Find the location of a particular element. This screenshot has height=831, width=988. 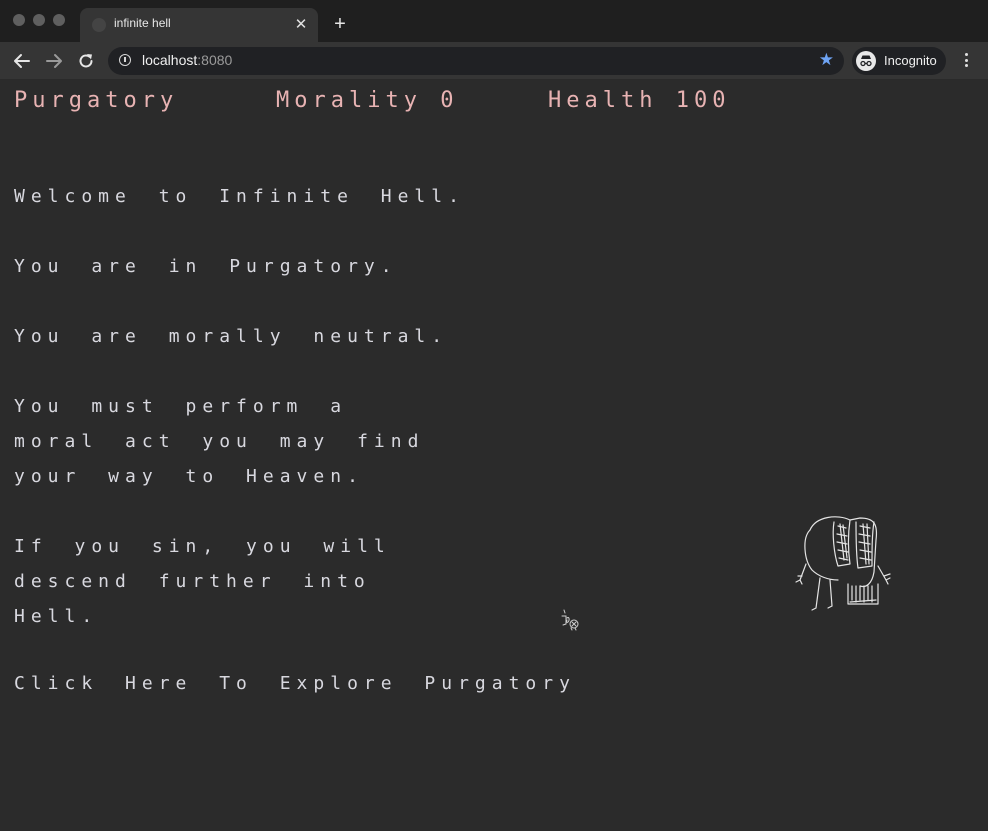

back-button is located at coordinates (22, 61).